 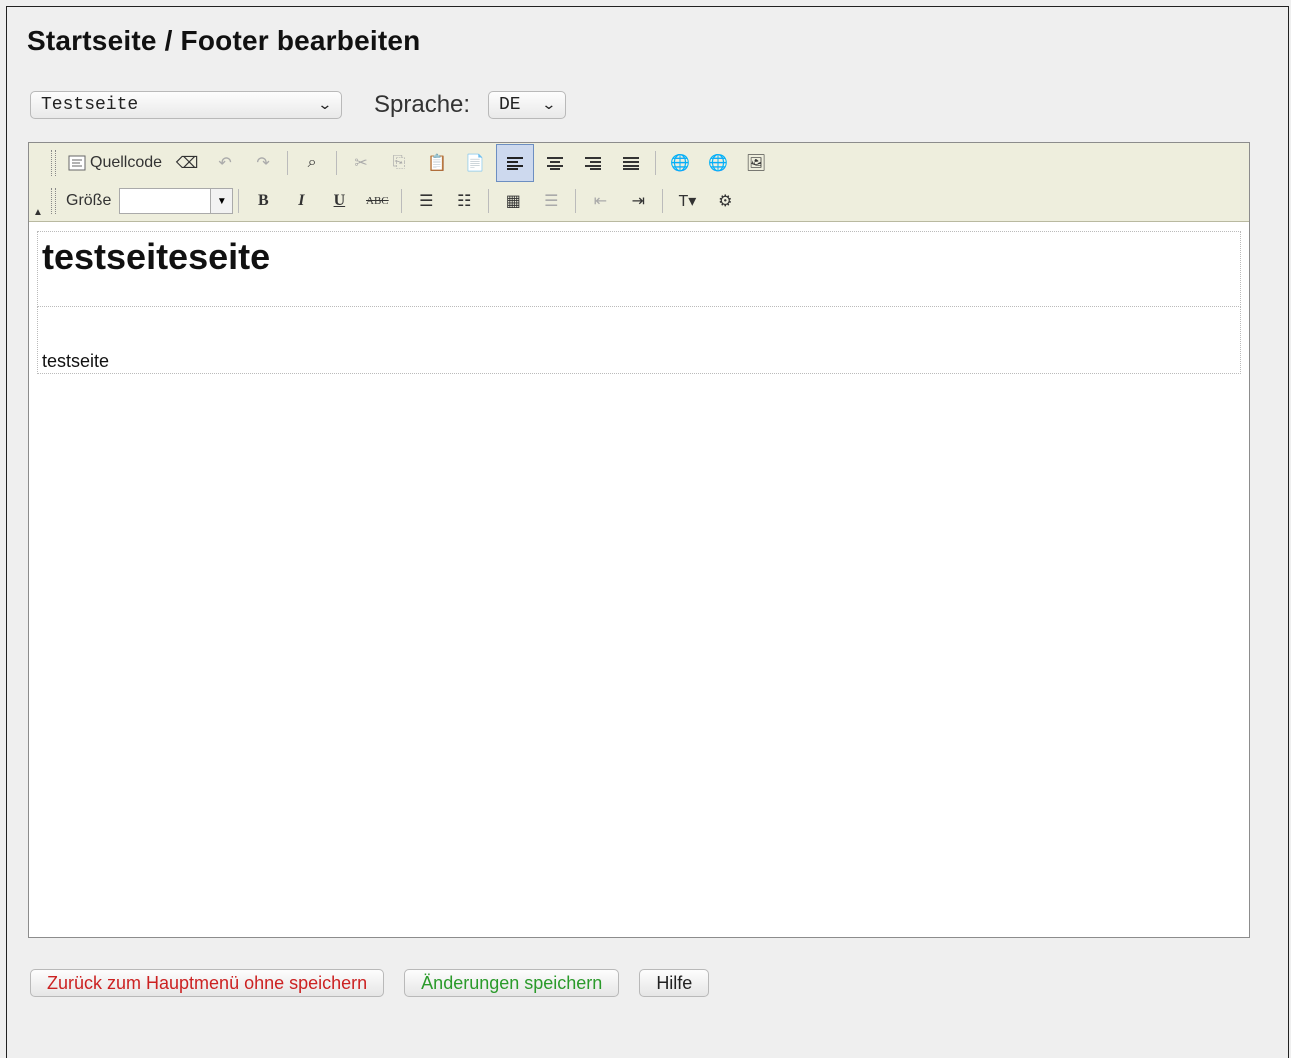 What do you see at coordinates (339, 201) in the screenshot?
I see `underline-button: U` at bounding box center [339, 201].